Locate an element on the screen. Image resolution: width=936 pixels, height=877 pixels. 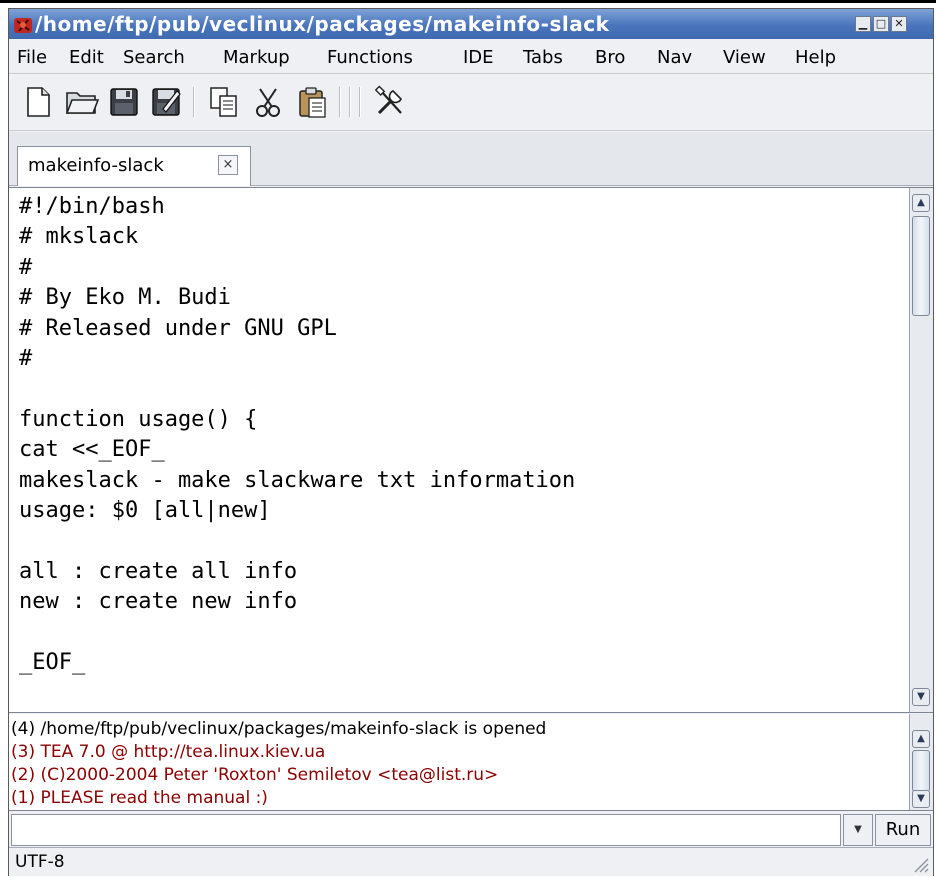
menu-file: File is located at coordinates (32, 57).